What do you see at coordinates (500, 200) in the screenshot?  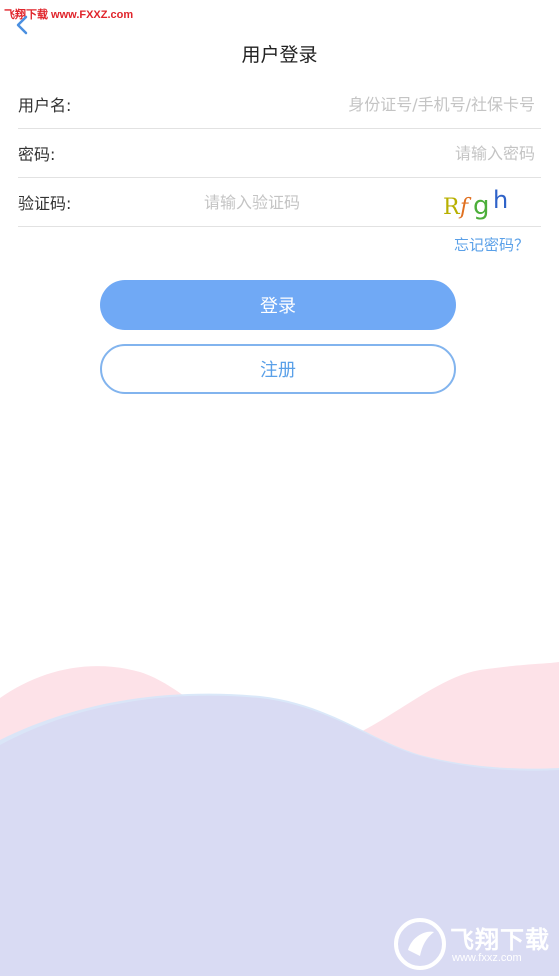 I see `svg-text: h` at bounding box center [500, 200].